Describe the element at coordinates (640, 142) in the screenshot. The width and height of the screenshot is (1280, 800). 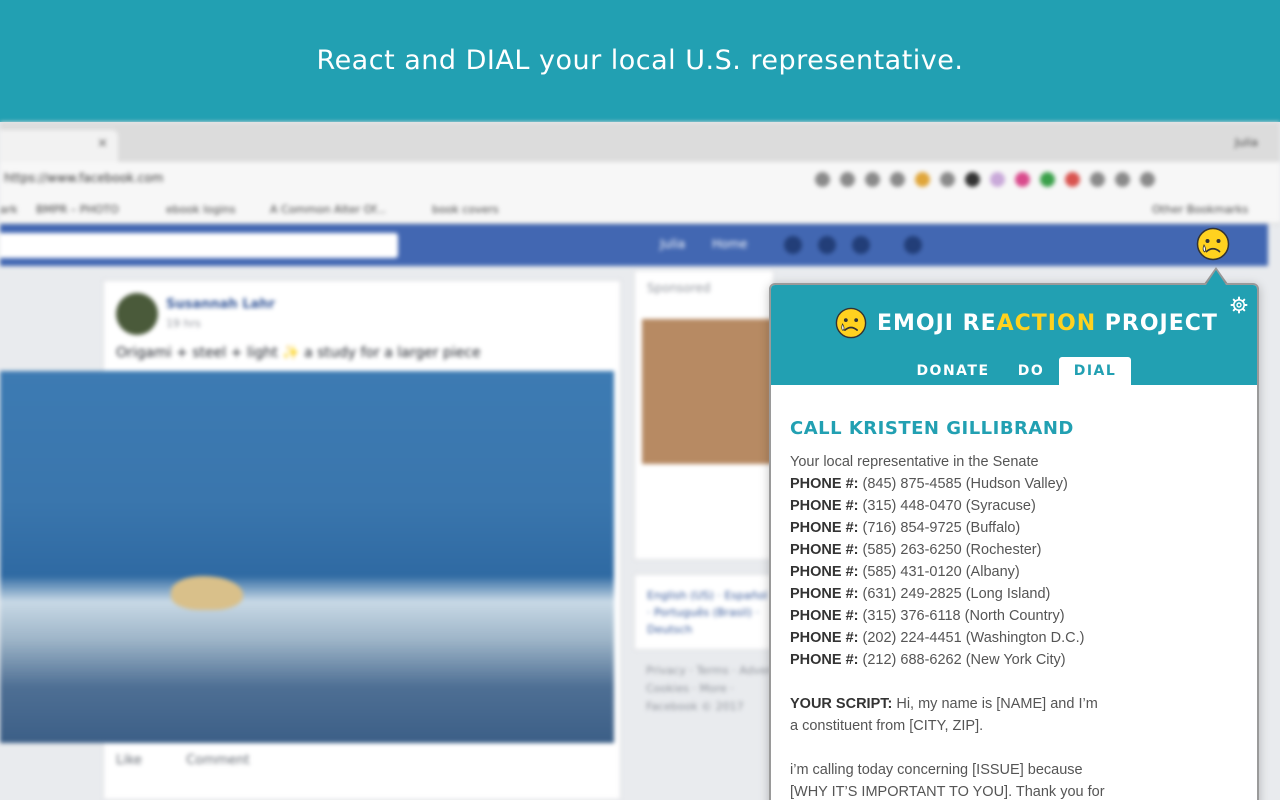
I see `tab-strip: × Julia` at that location.